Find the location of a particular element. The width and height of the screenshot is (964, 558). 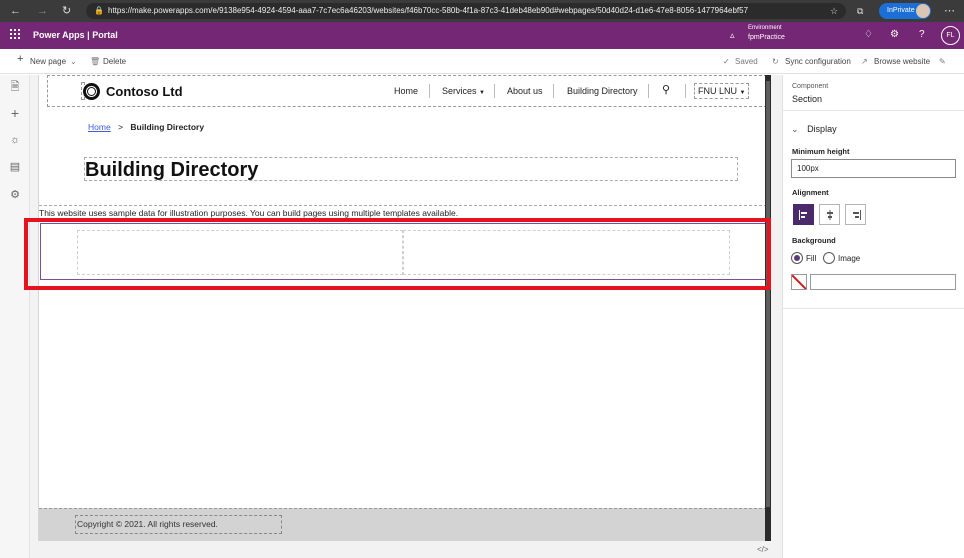

page-title: Building Directory is located at coordinates (172, 170).